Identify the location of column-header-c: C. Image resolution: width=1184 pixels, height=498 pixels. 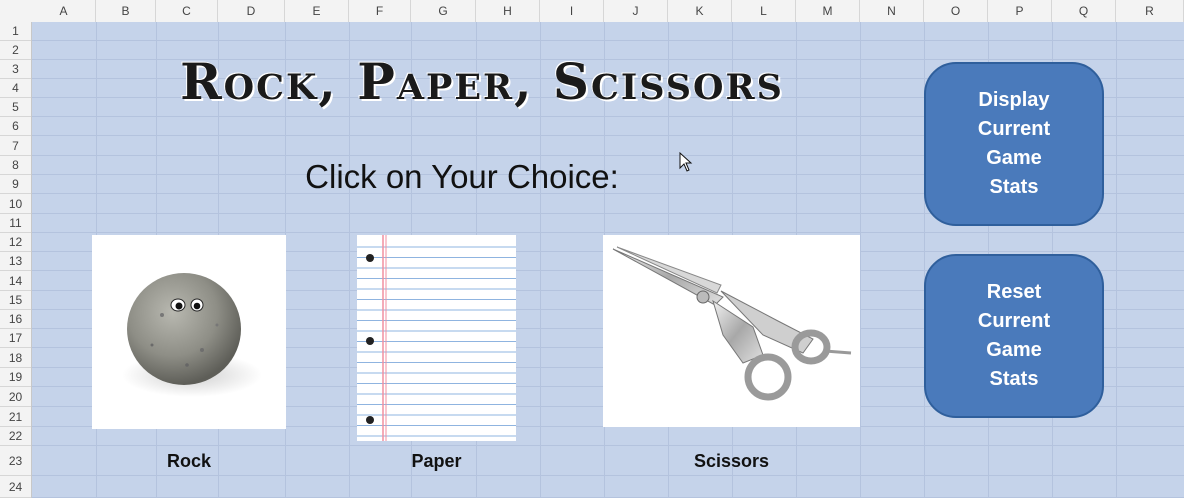
(187, 11).